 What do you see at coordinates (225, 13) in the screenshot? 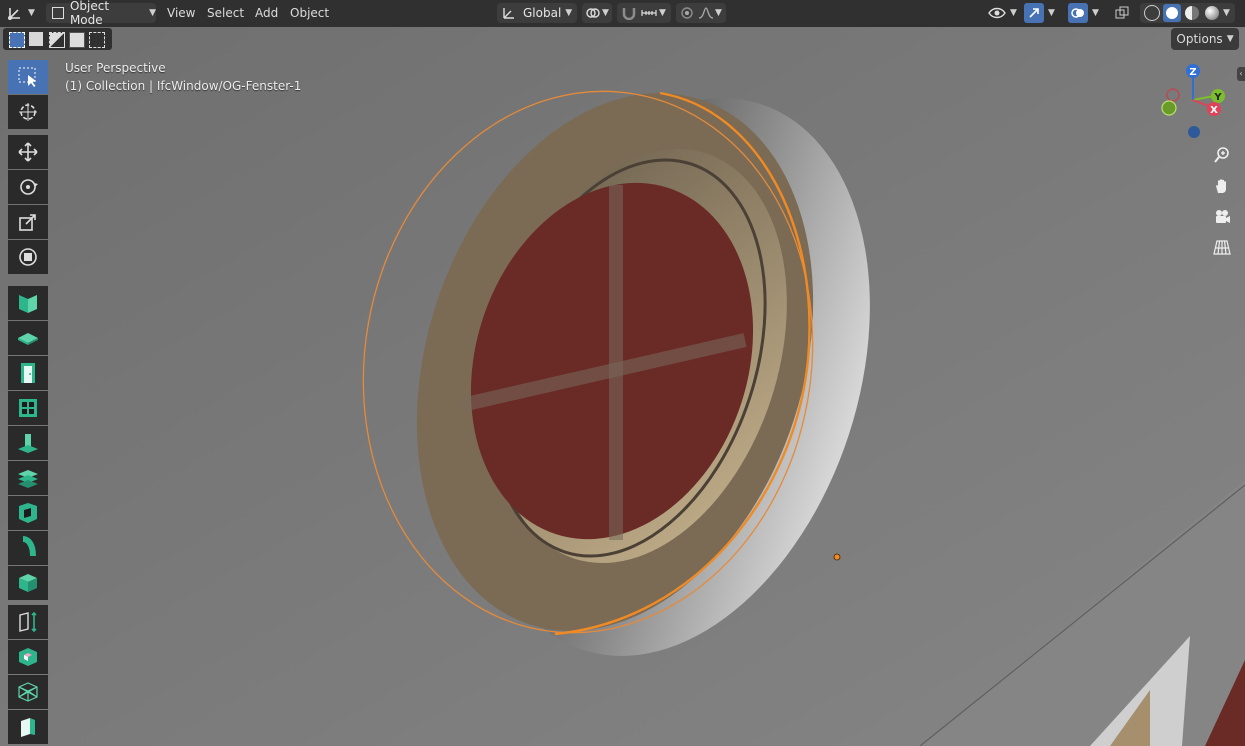
I see `menu-select: Select` at bounding box center [225, 13].